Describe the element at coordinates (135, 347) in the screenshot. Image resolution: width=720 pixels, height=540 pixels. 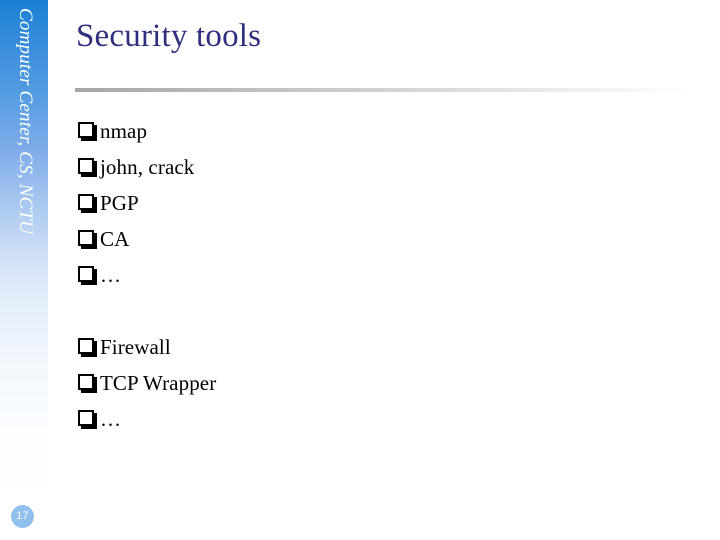
I see `list-item-label: Firewall` at that location.